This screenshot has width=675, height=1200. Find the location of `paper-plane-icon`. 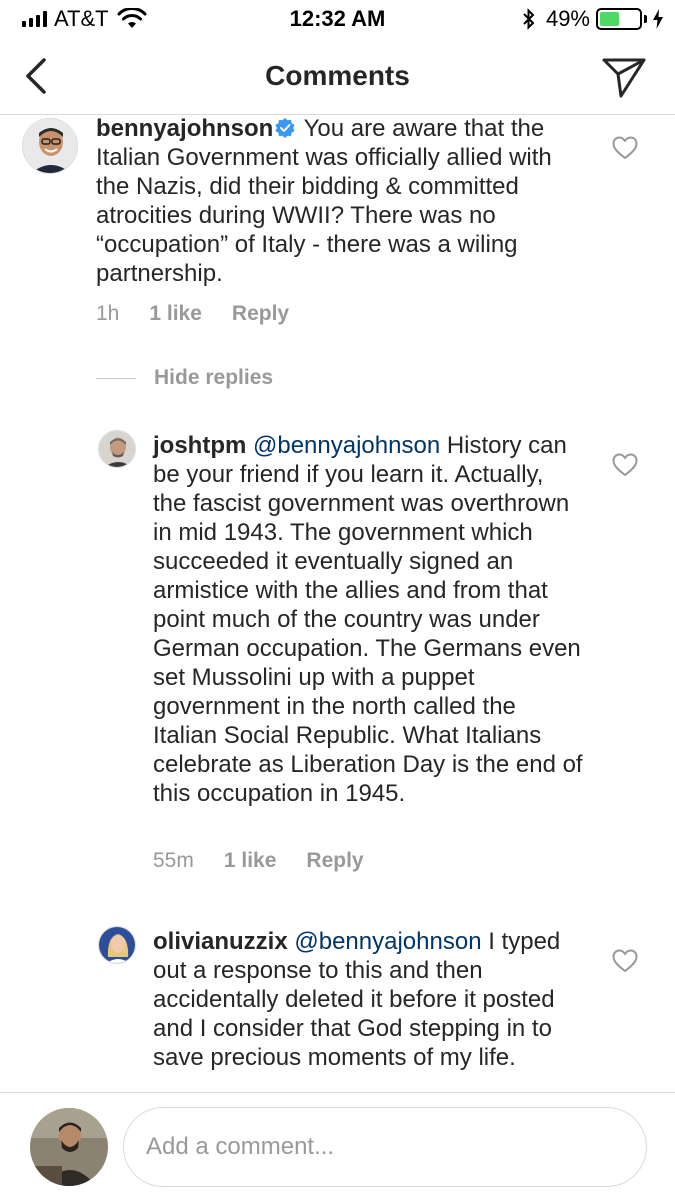

paper-plane-icon is located at coordinates (624, 77).